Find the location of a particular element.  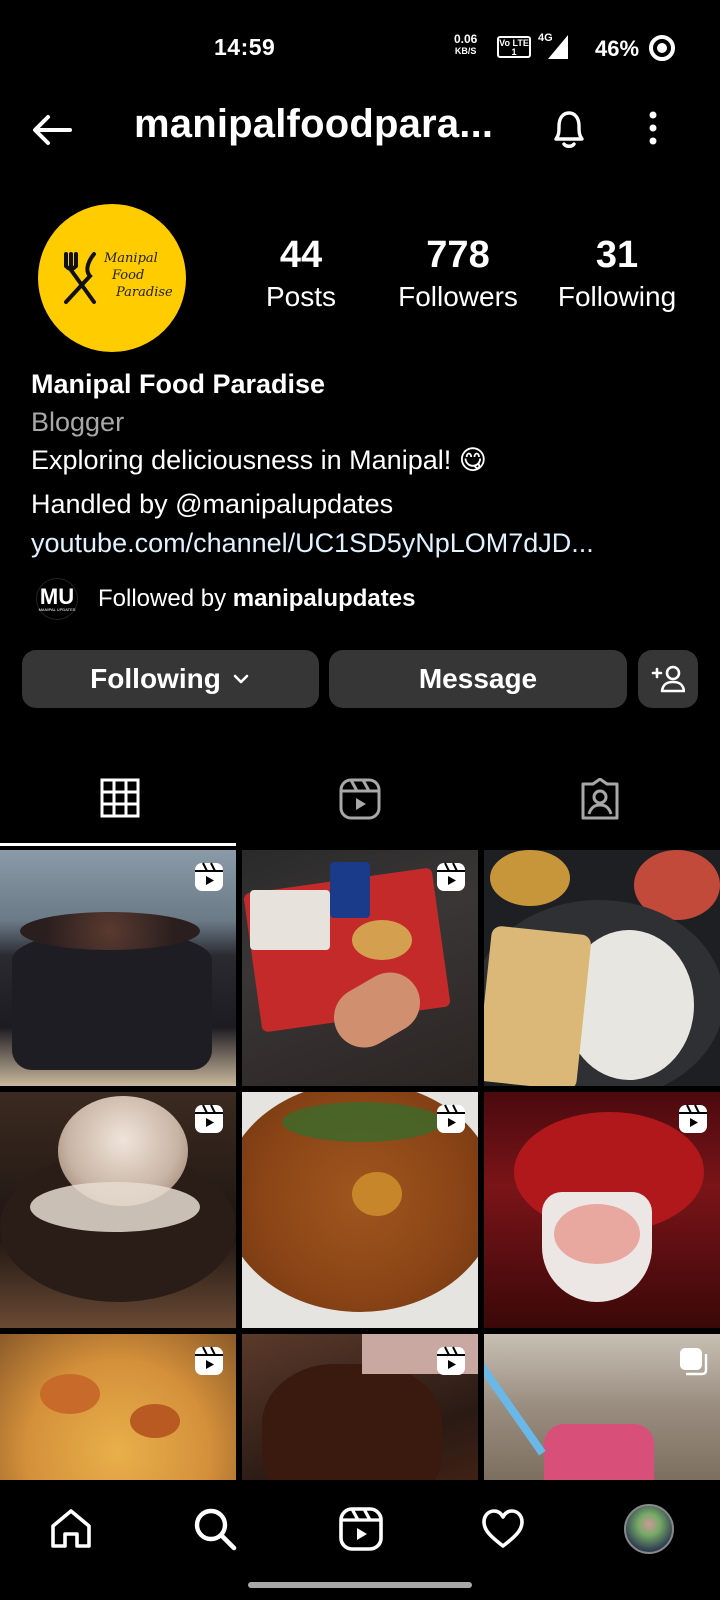

tab-reels is located at coordinates (360, 808).